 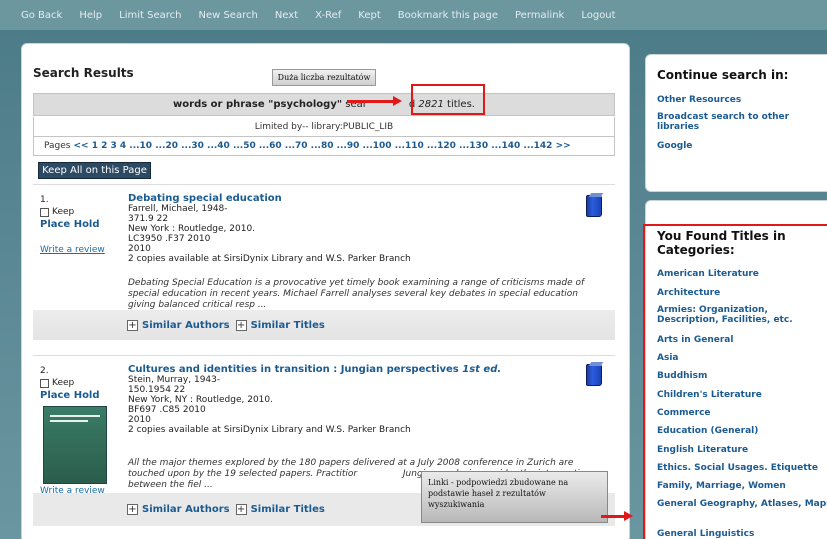 I want to click on item-call-number: BF697 .C85 2010, so click(x=167, y=410).